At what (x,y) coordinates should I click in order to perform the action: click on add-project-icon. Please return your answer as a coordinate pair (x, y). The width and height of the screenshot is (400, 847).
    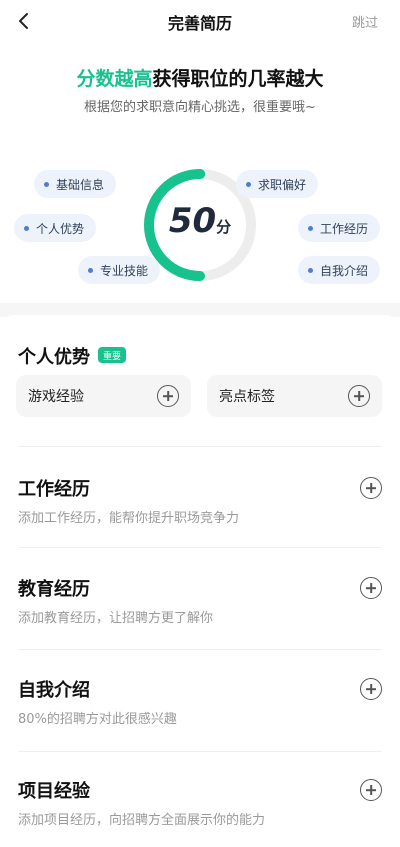
    Looking at the image, I should click on (371, 790).